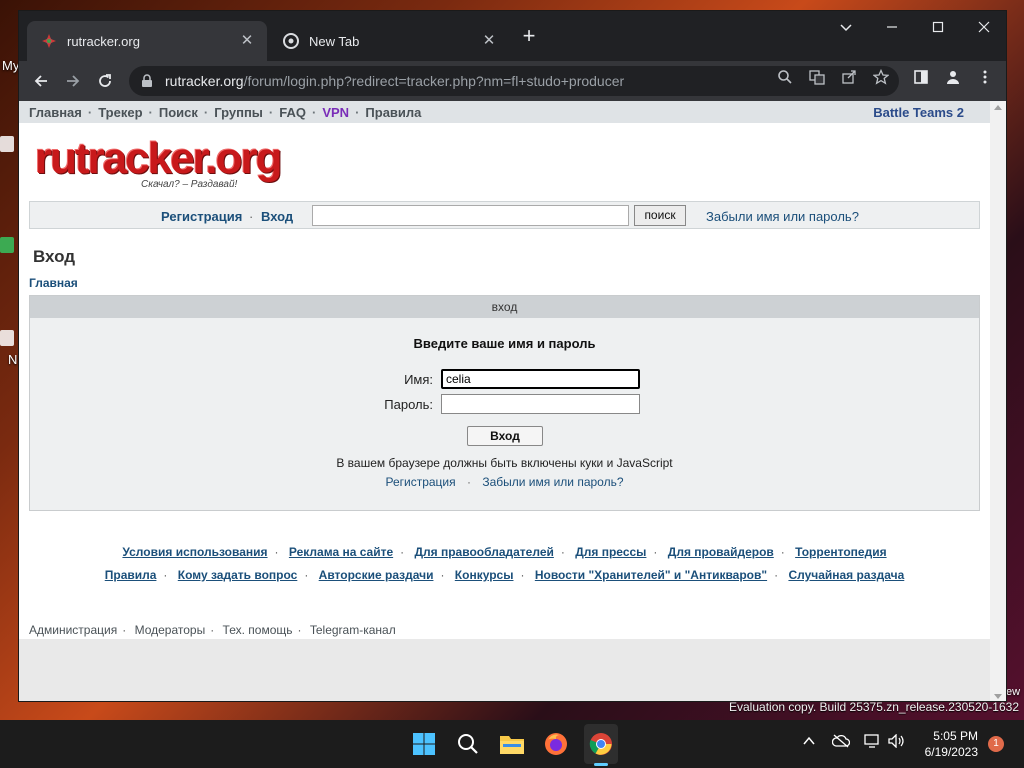 The width and height of the screenshot is (1024, 768). Describe the element at coordinates (170, 630) in the screenshot. I see `bottom-link: Модераторы` at that location.